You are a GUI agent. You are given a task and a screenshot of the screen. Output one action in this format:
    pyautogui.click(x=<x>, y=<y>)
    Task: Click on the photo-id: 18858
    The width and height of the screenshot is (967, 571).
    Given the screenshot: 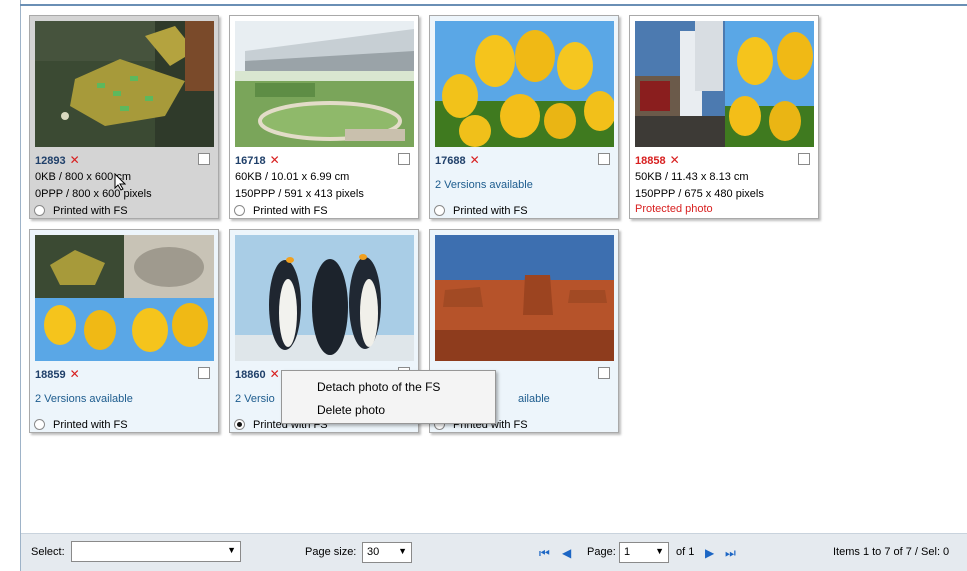 What is the action you would take?
    pyautogui.click(x=650, y=161)
    